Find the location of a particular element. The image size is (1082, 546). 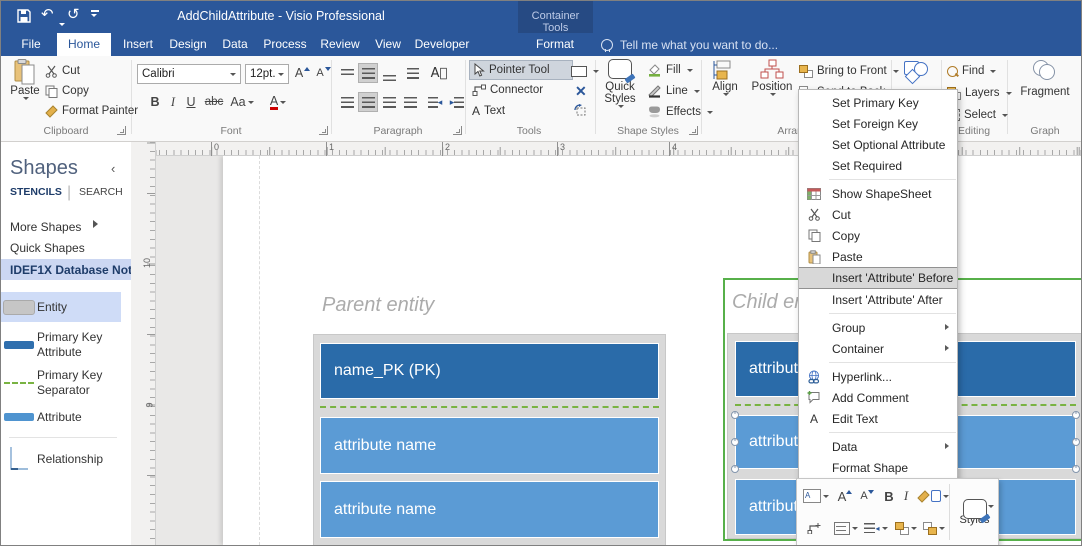

menu-item-group: Group is located at coordinates (878, 327).